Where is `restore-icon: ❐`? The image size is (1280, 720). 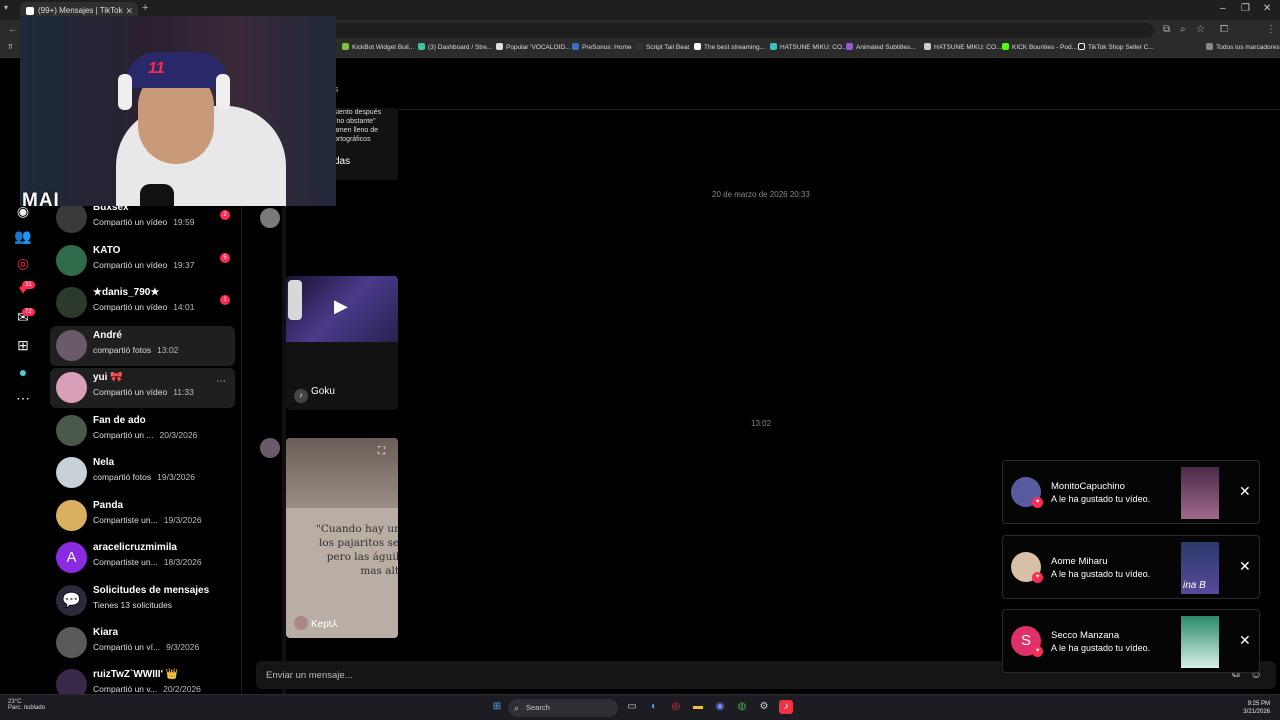
restore-icon: ❐ is located at coordinates (1245, 8).